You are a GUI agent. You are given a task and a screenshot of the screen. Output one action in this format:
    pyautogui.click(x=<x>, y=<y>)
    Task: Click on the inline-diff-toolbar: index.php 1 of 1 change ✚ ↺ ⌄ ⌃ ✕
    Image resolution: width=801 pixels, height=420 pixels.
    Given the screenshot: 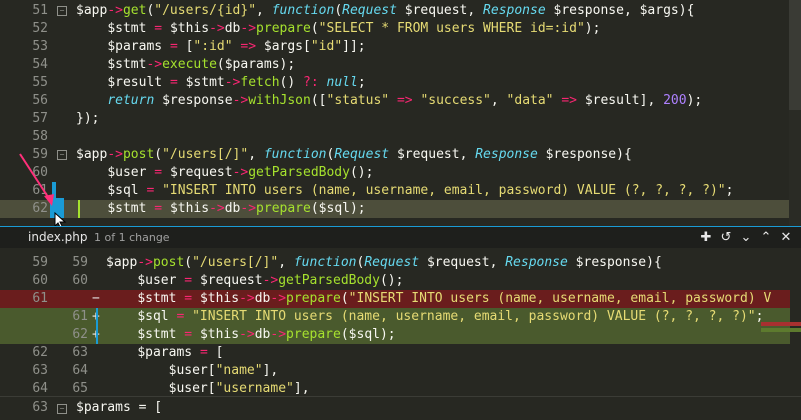 What is the action you would take?
    pyautogui.click(x=400, y=237)
    